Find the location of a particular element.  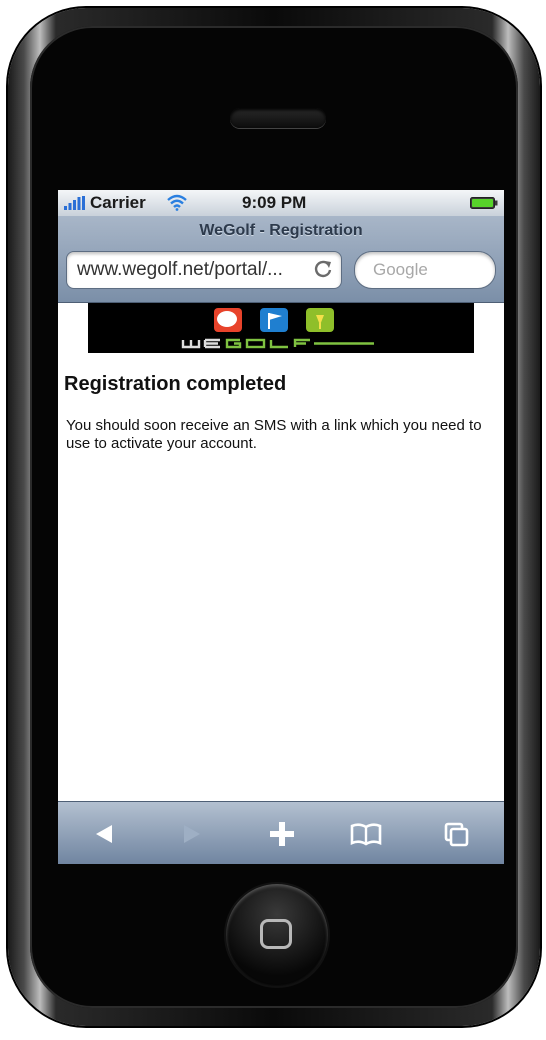

status-bar: Carrier 9:09 PM is located at coordinates (281, 203).